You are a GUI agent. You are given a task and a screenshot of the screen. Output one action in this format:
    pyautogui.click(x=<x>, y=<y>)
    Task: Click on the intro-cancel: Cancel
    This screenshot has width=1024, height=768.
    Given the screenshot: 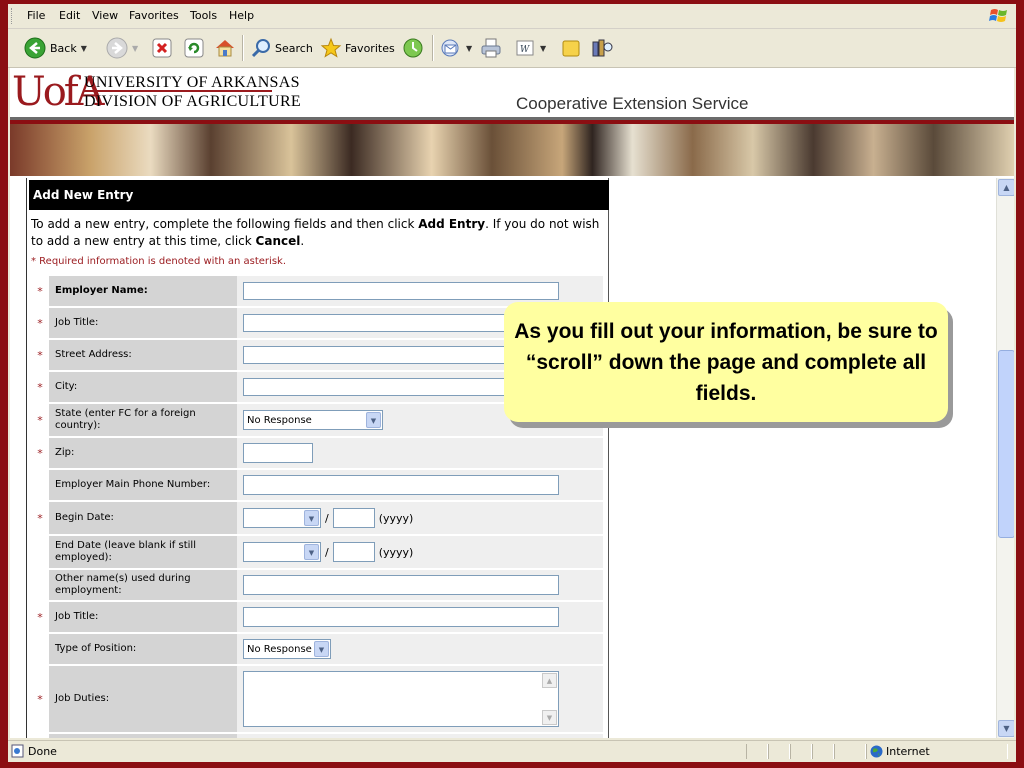 What is the action you would take?
    pyautogui.click(x=278, y=241)
    